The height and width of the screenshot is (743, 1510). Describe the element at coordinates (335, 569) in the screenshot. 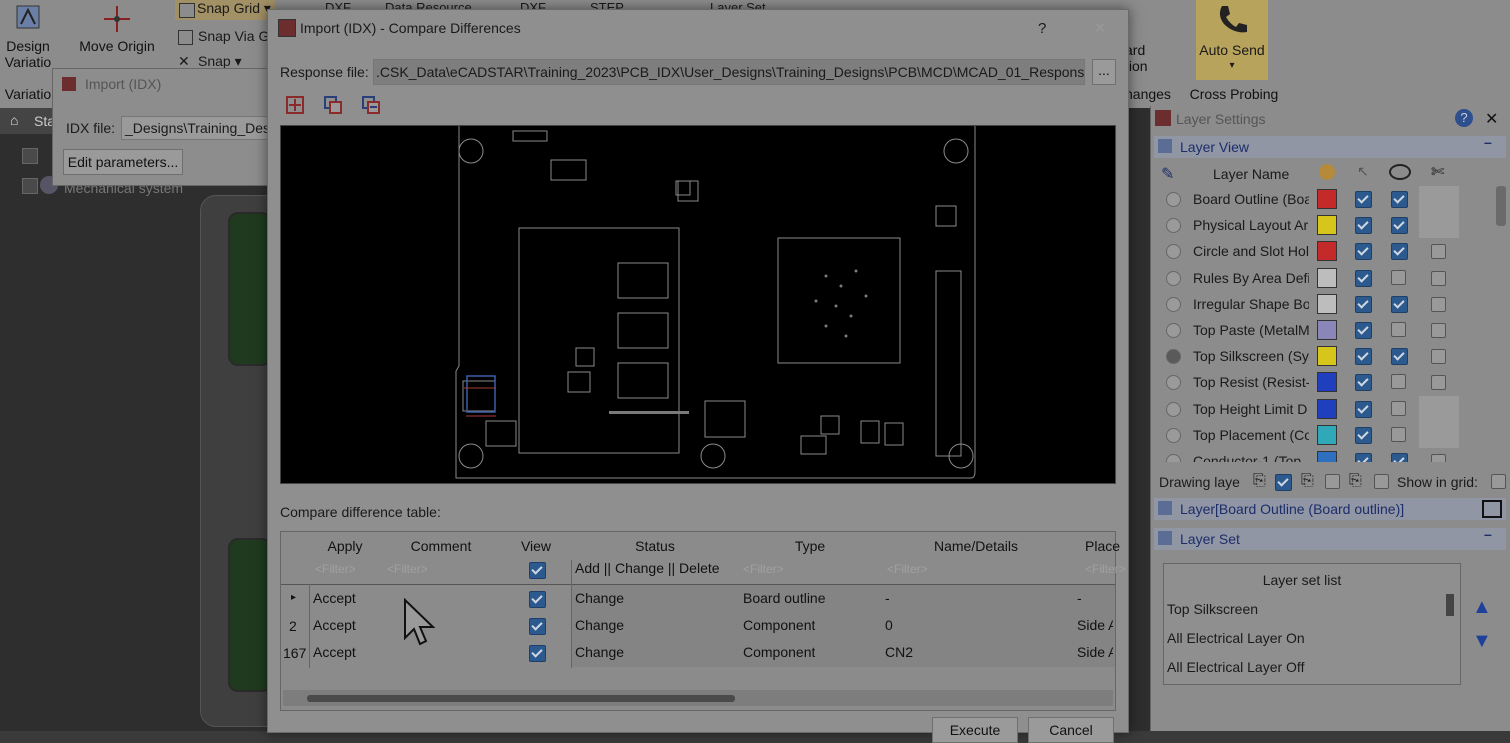

I see `filter-apply: <Filter>` at that location.